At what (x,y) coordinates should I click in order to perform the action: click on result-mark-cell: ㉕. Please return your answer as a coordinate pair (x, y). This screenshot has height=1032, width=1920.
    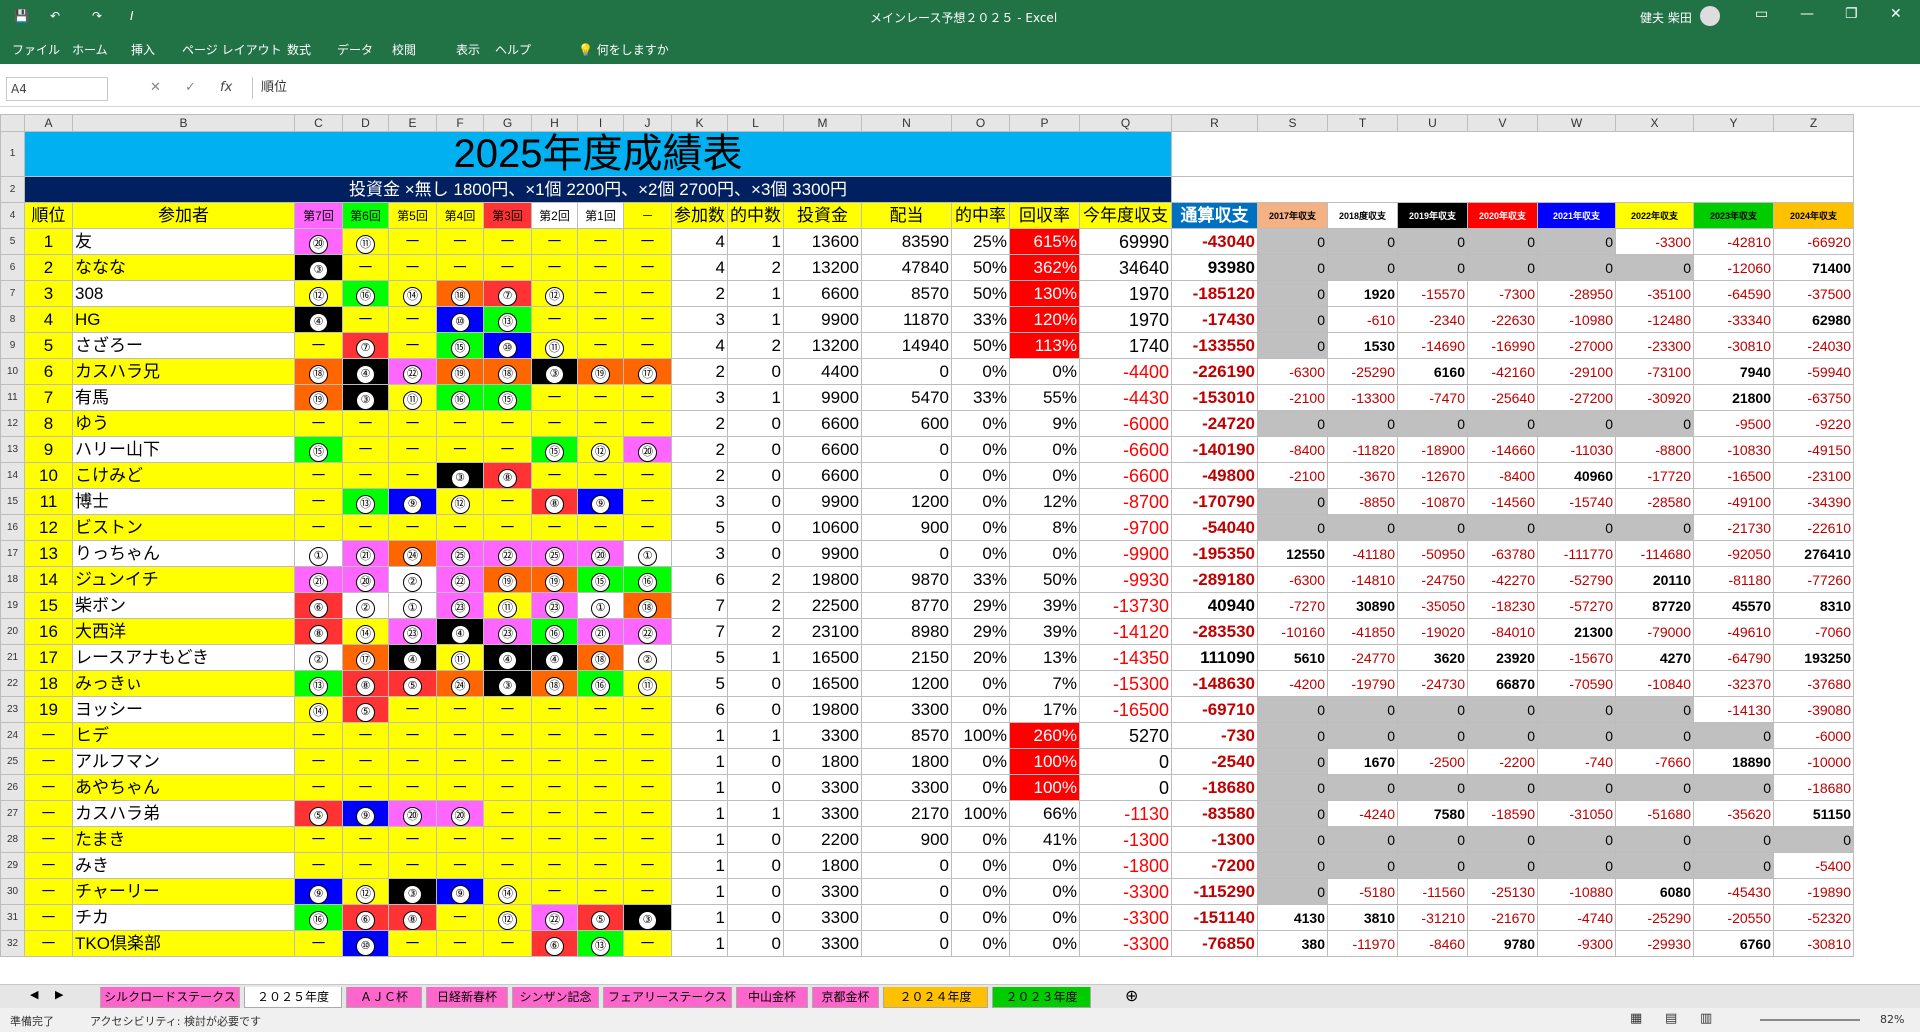
    Looking at the image, I should click on (554, 553).